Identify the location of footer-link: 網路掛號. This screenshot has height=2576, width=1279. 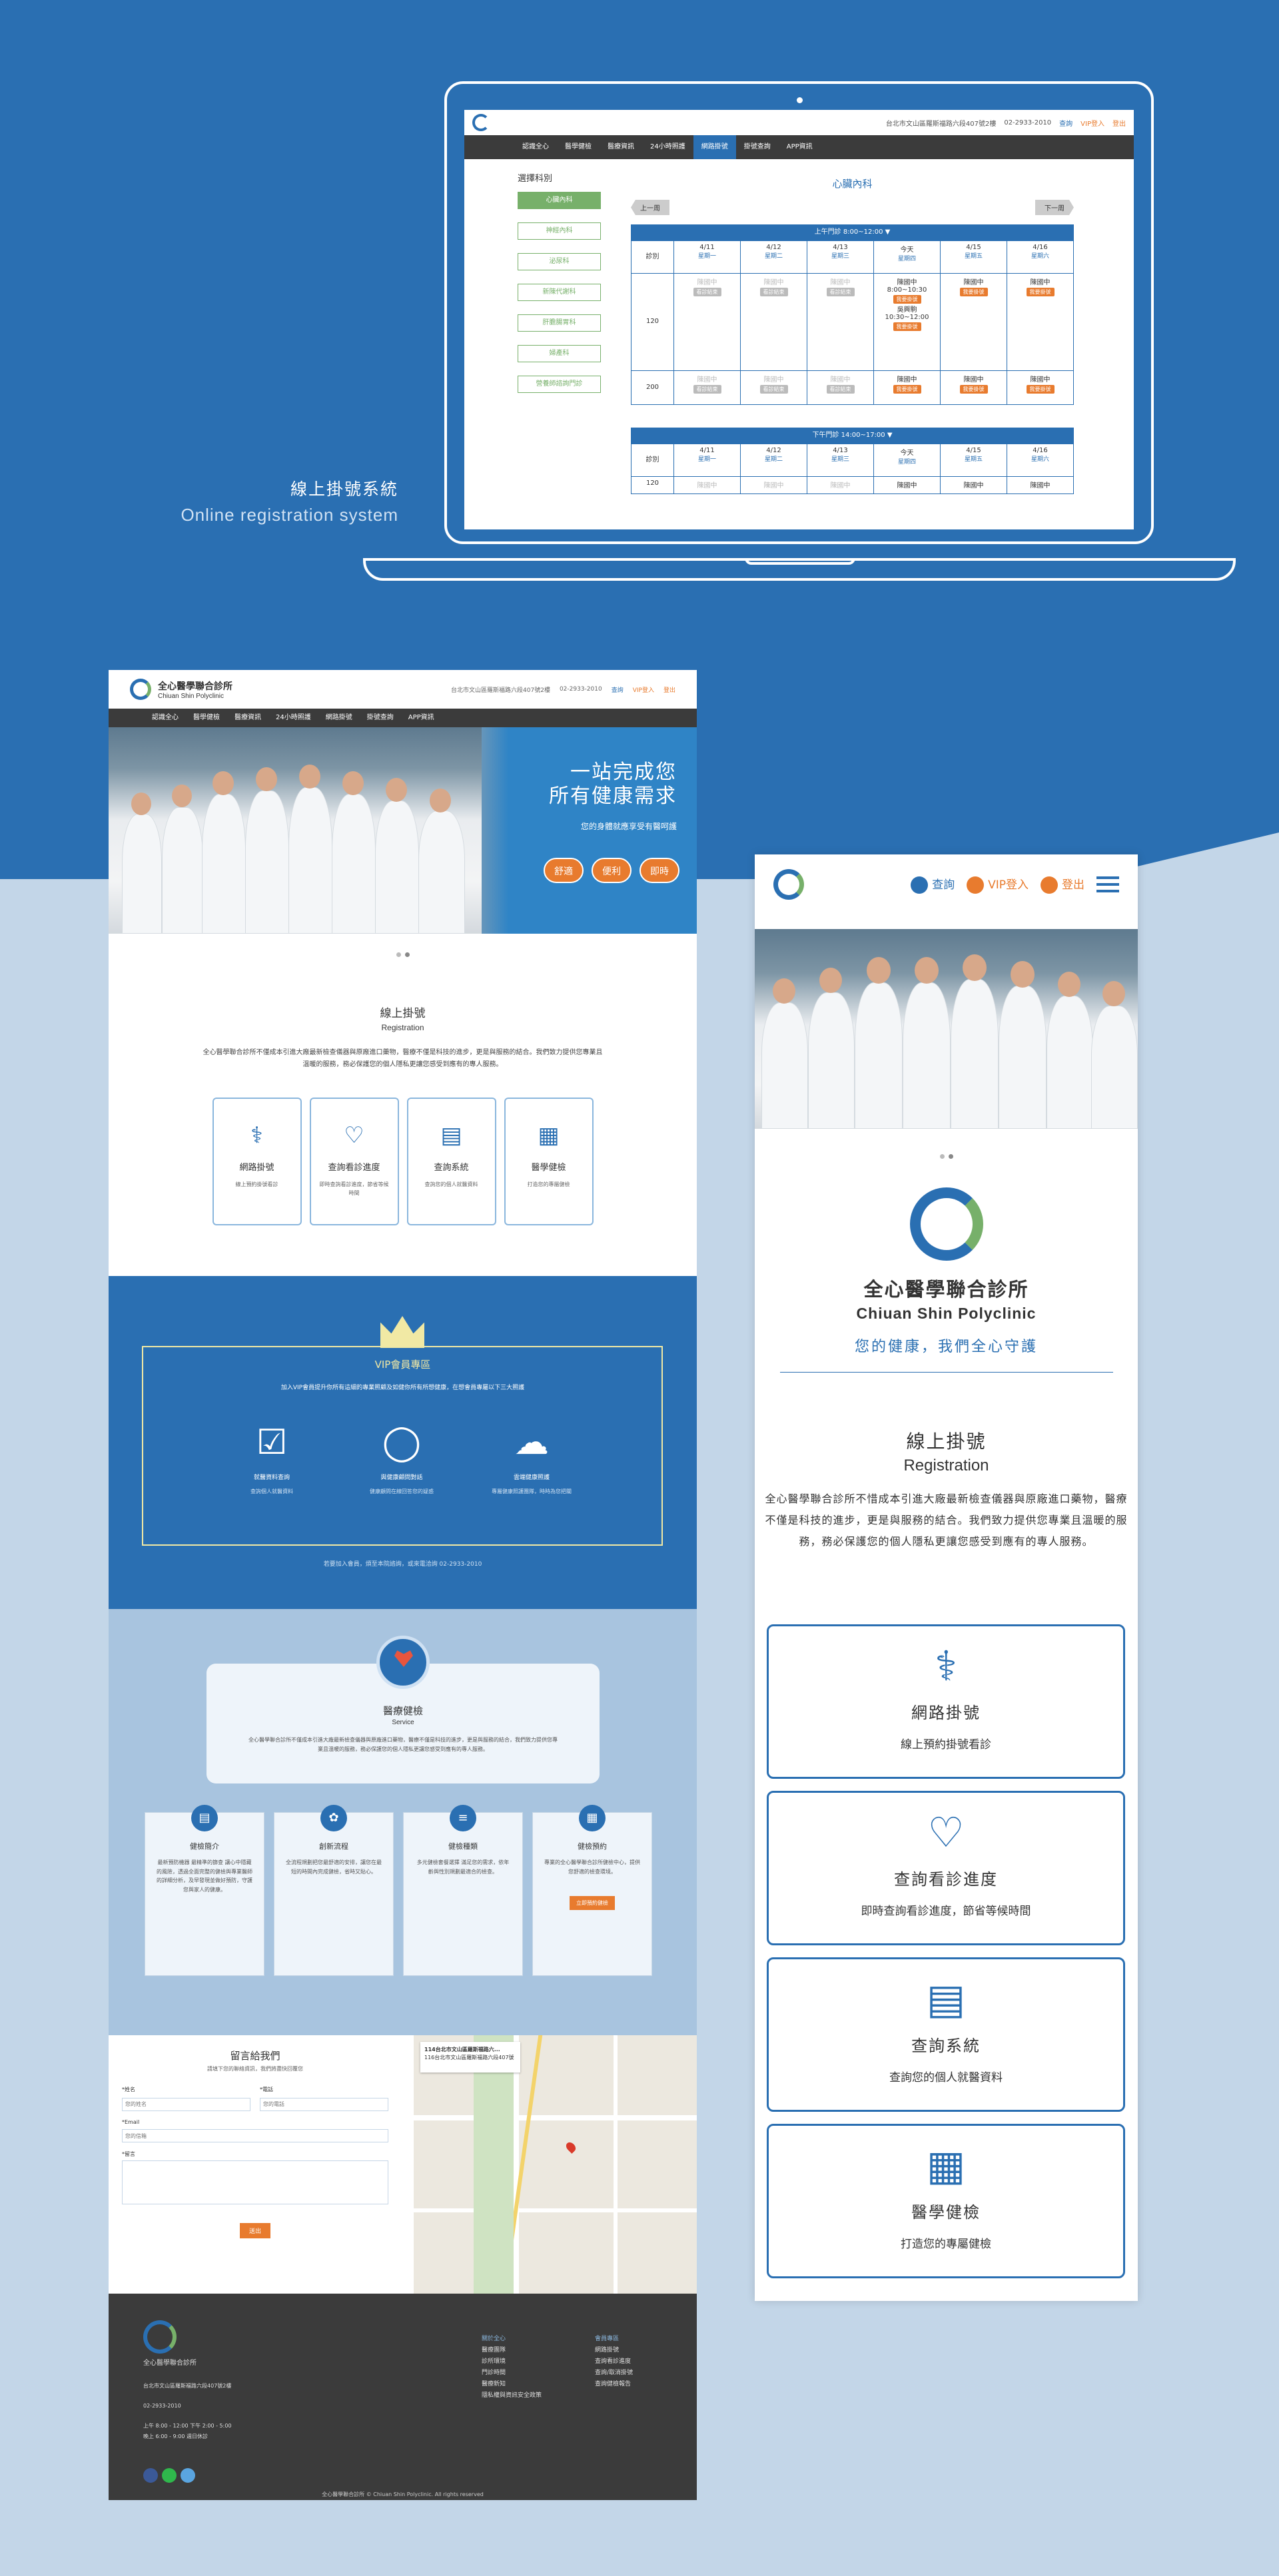
(614, 2350).